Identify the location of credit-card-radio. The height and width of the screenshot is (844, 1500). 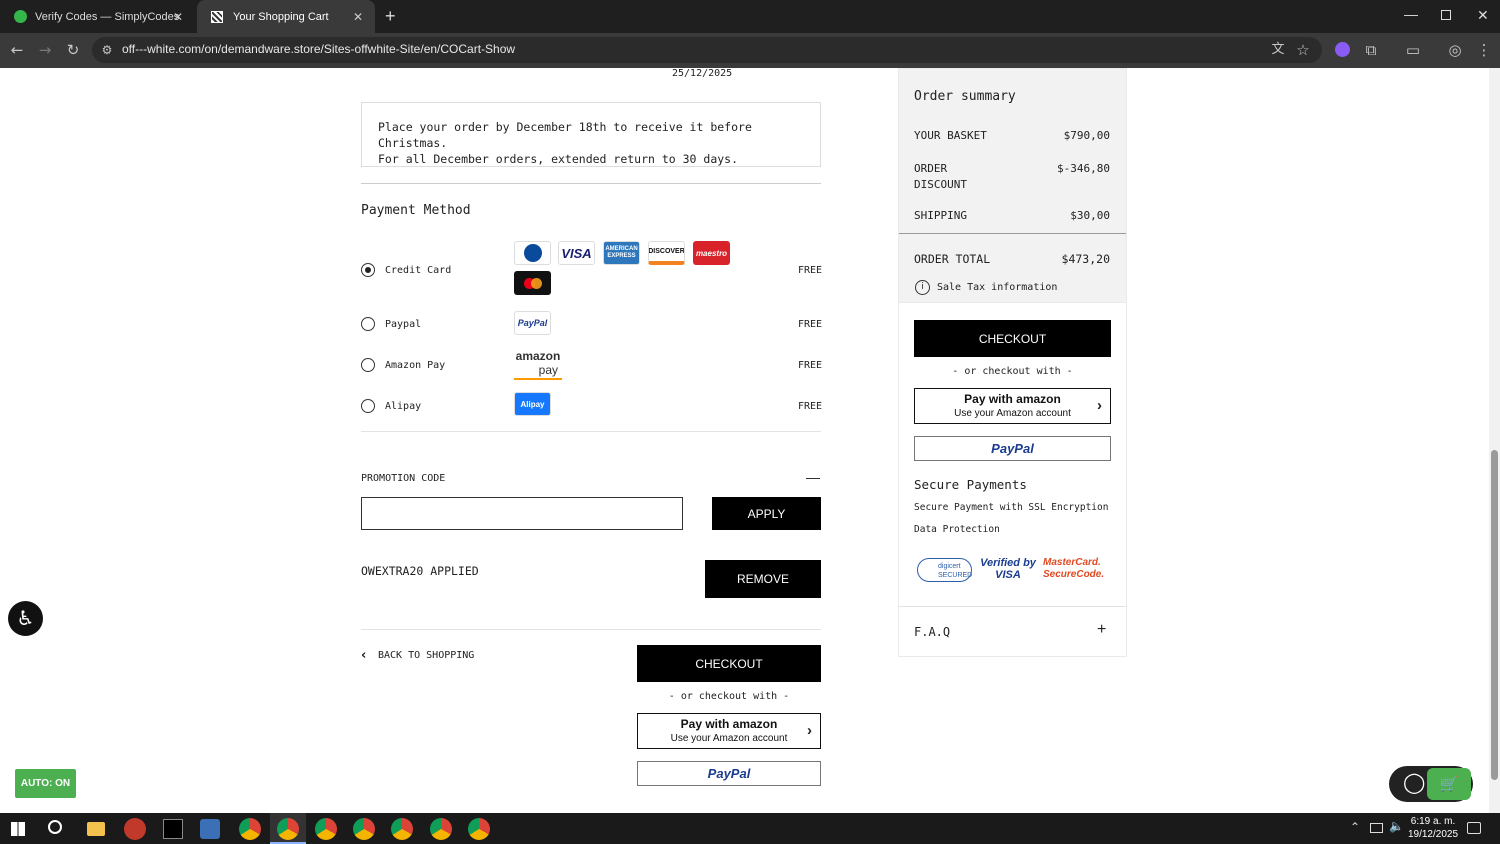
(368, 270).